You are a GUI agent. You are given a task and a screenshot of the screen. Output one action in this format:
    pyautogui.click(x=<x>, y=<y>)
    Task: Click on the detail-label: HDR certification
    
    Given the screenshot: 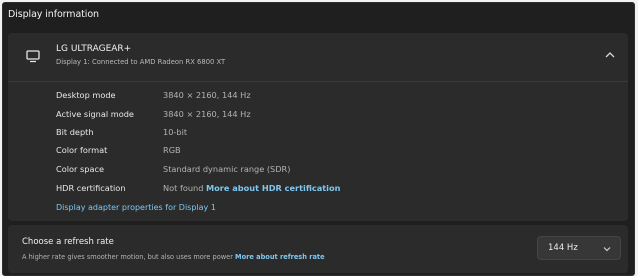 What is the action you would take?
    pyautogui.click(x=91, y=188)
    